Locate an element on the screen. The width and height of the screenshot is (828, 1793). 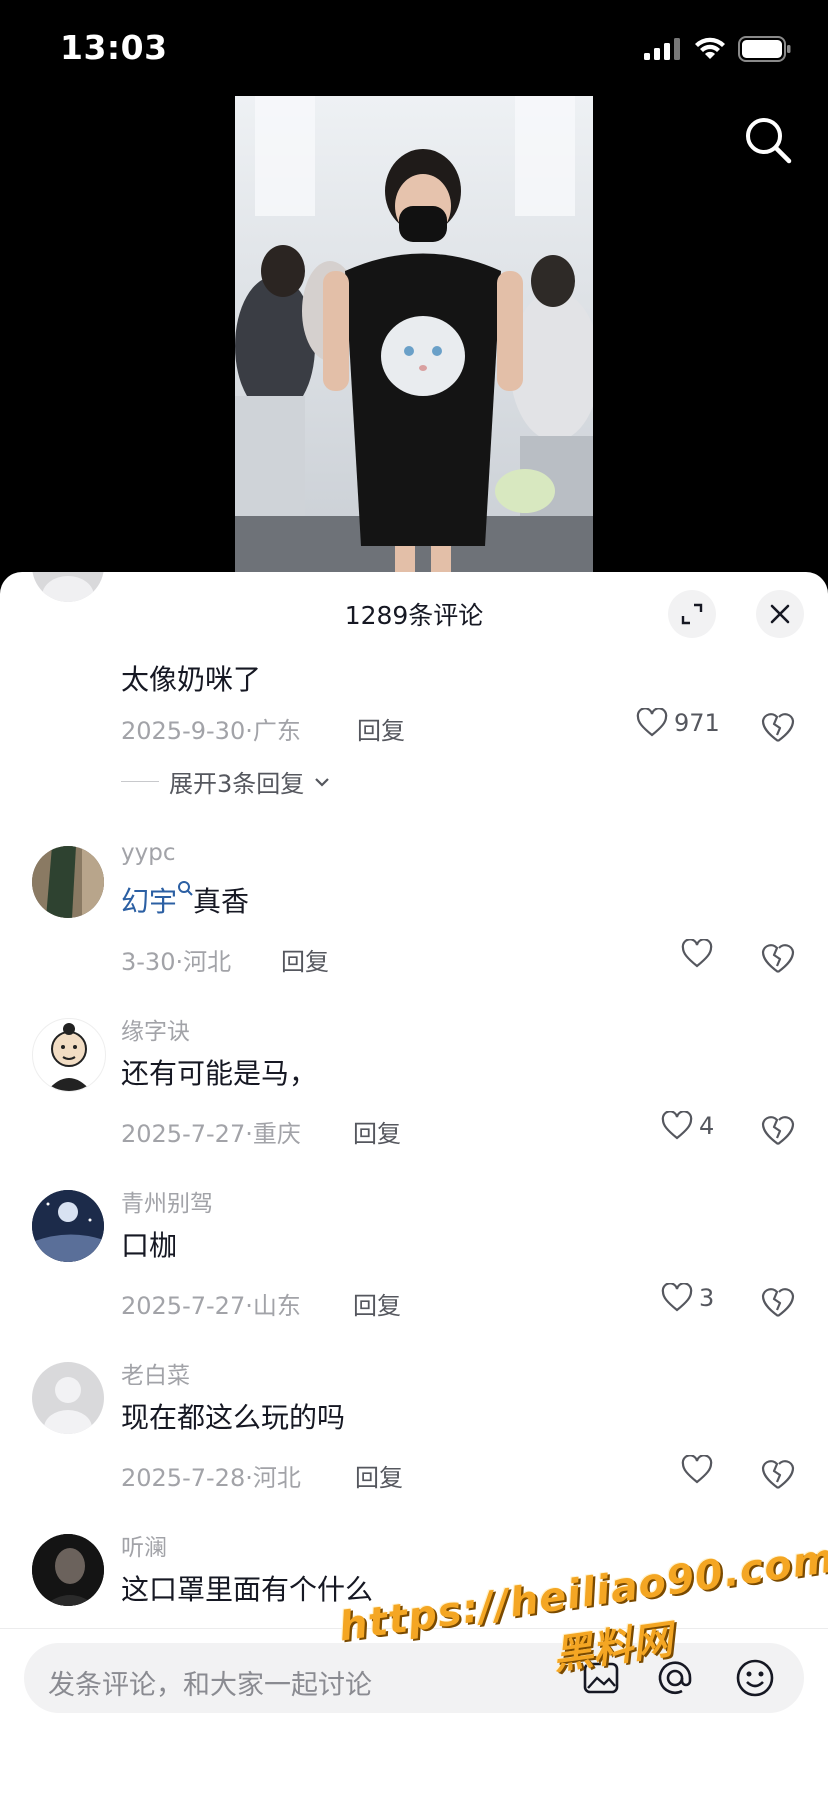
like-button: 971 is located at coordinates (678, 723).